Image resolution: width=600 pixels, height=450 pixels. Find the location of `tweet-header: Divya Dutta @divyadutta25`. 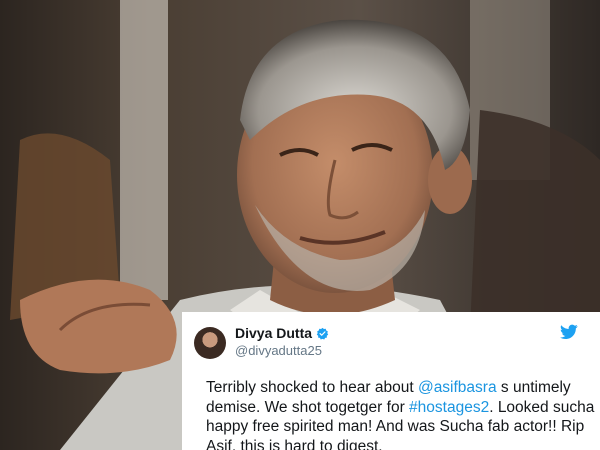

tweet-header: Divya Dutta @divyadutta25 is located at coordinates (391, 344).